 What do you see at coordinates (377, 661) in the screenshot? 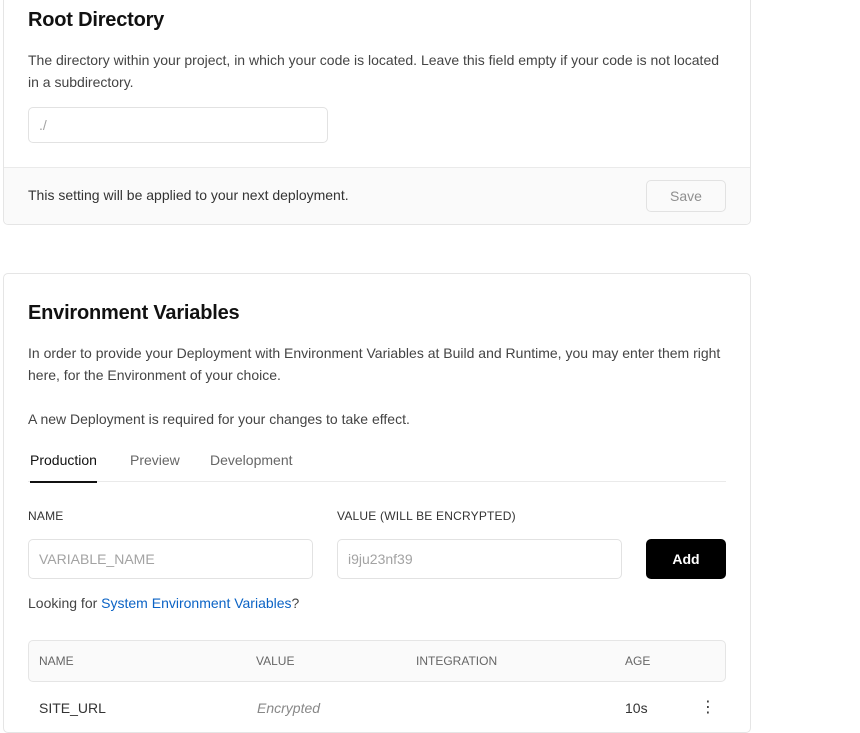
I see `env-table-header: NAME VALUE INTEGRATION AGE` at bounding box center [377, 661].